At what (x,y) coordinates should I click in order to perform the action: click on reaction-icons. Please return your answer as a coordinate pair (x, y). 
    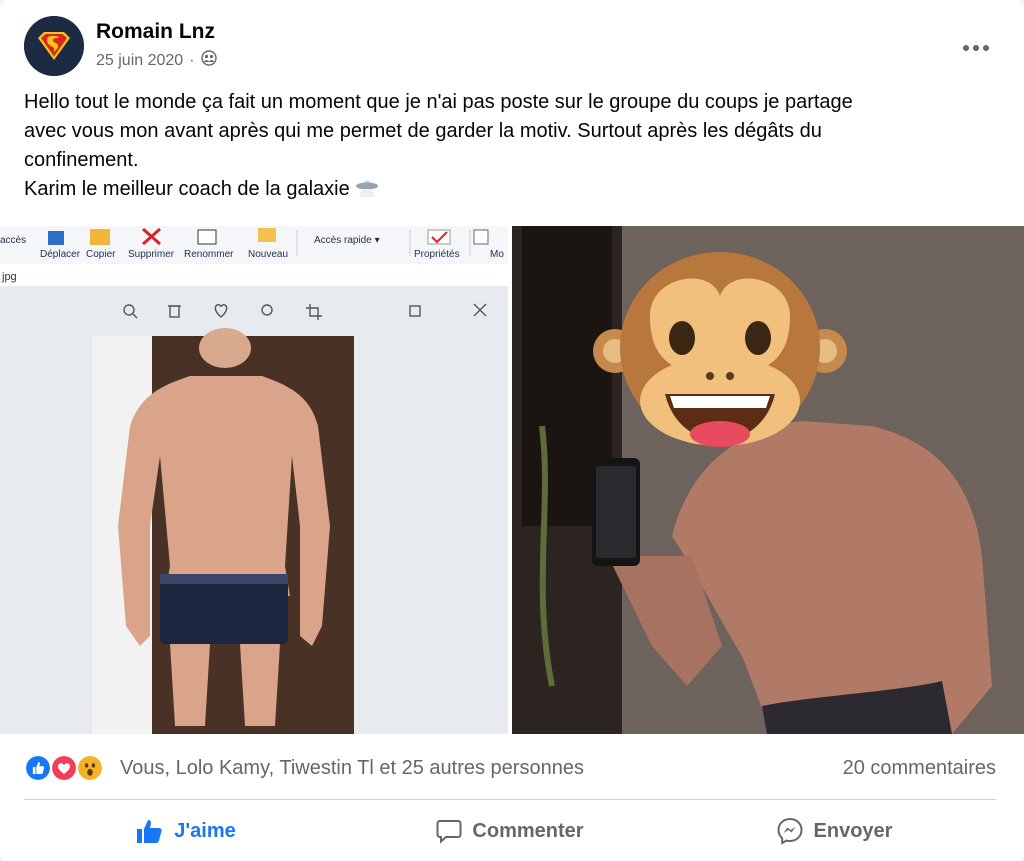
    Looking at the image, I should click on (68, 768).